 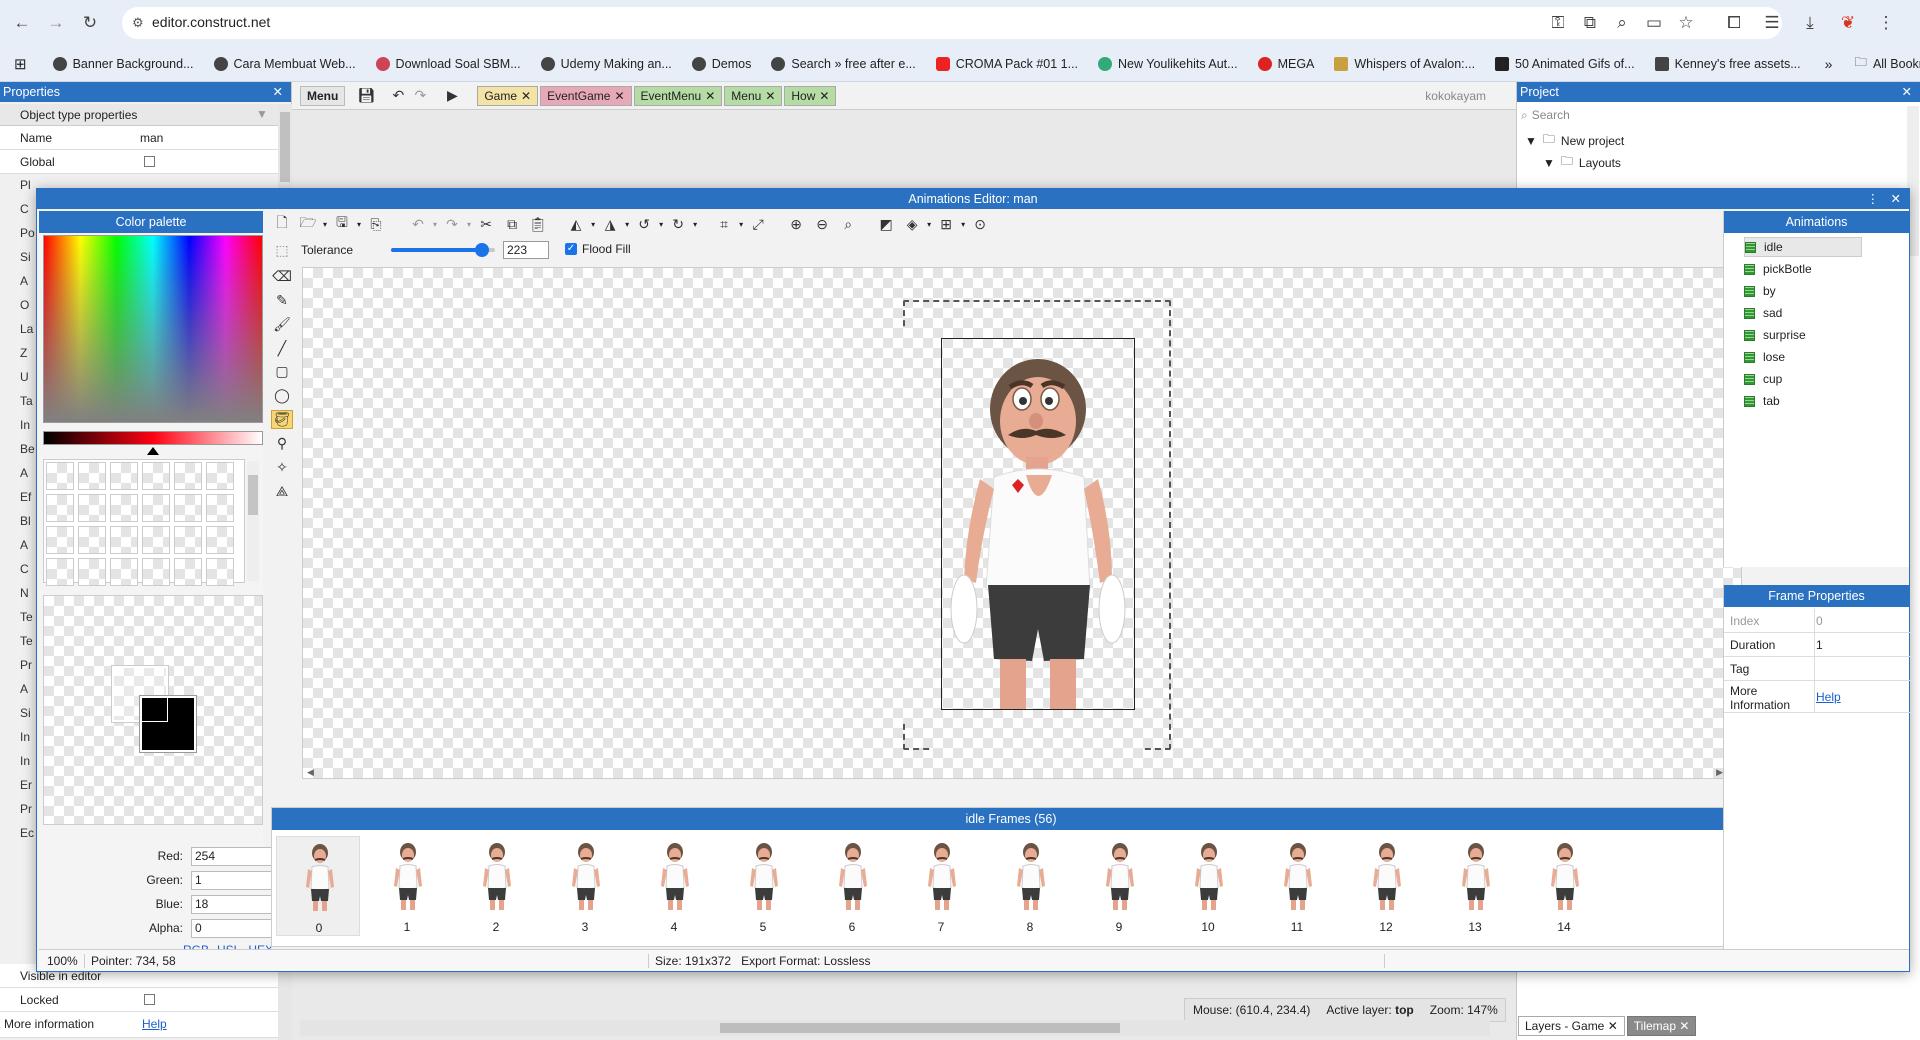 What do you see at coordinates (1297, 886) in the screenshot?
I see `frame-thumbnail: 11` at bounding box center [1297, 886].